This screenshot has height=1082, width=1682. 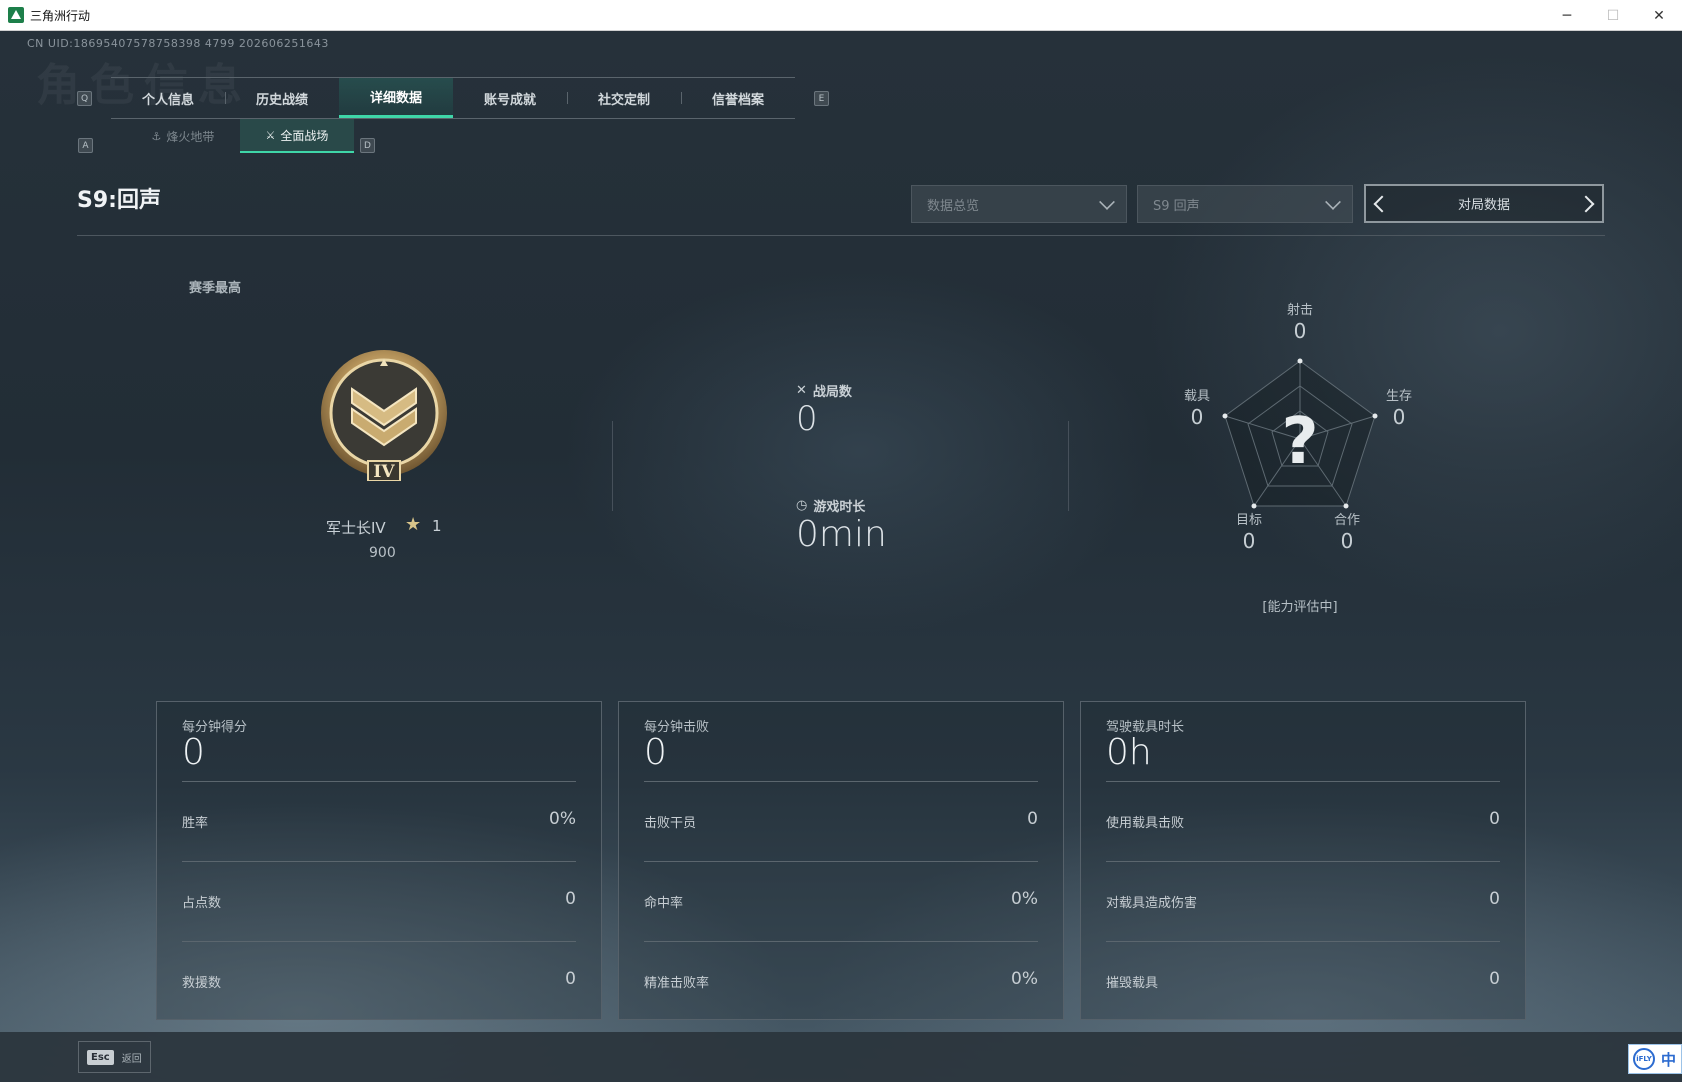 What do you see at coordinates (1197, 417) in the screenshot?
I see `radar-value-vehicle: 0` at bounding box center [1197, 417].